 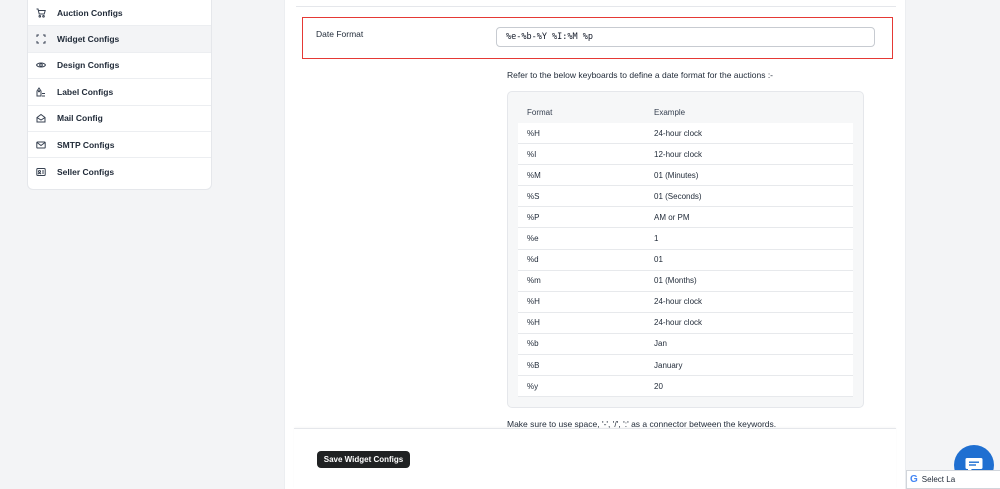 What do you see at coordinates (119, 145) in the screenshot?
I see `sidebar-item-smtp-configs: SMTP Configs` at bounding box center [119, 145].